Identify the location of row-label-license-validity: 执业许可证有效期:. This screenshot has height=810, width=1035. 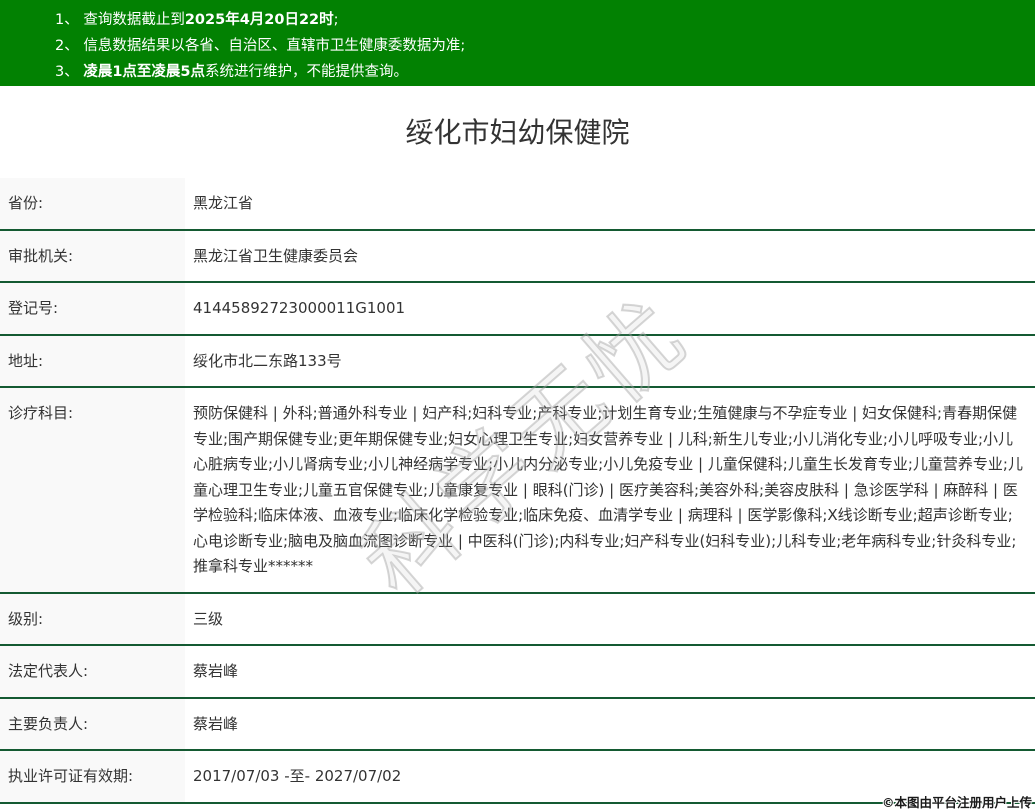
(92, 777).